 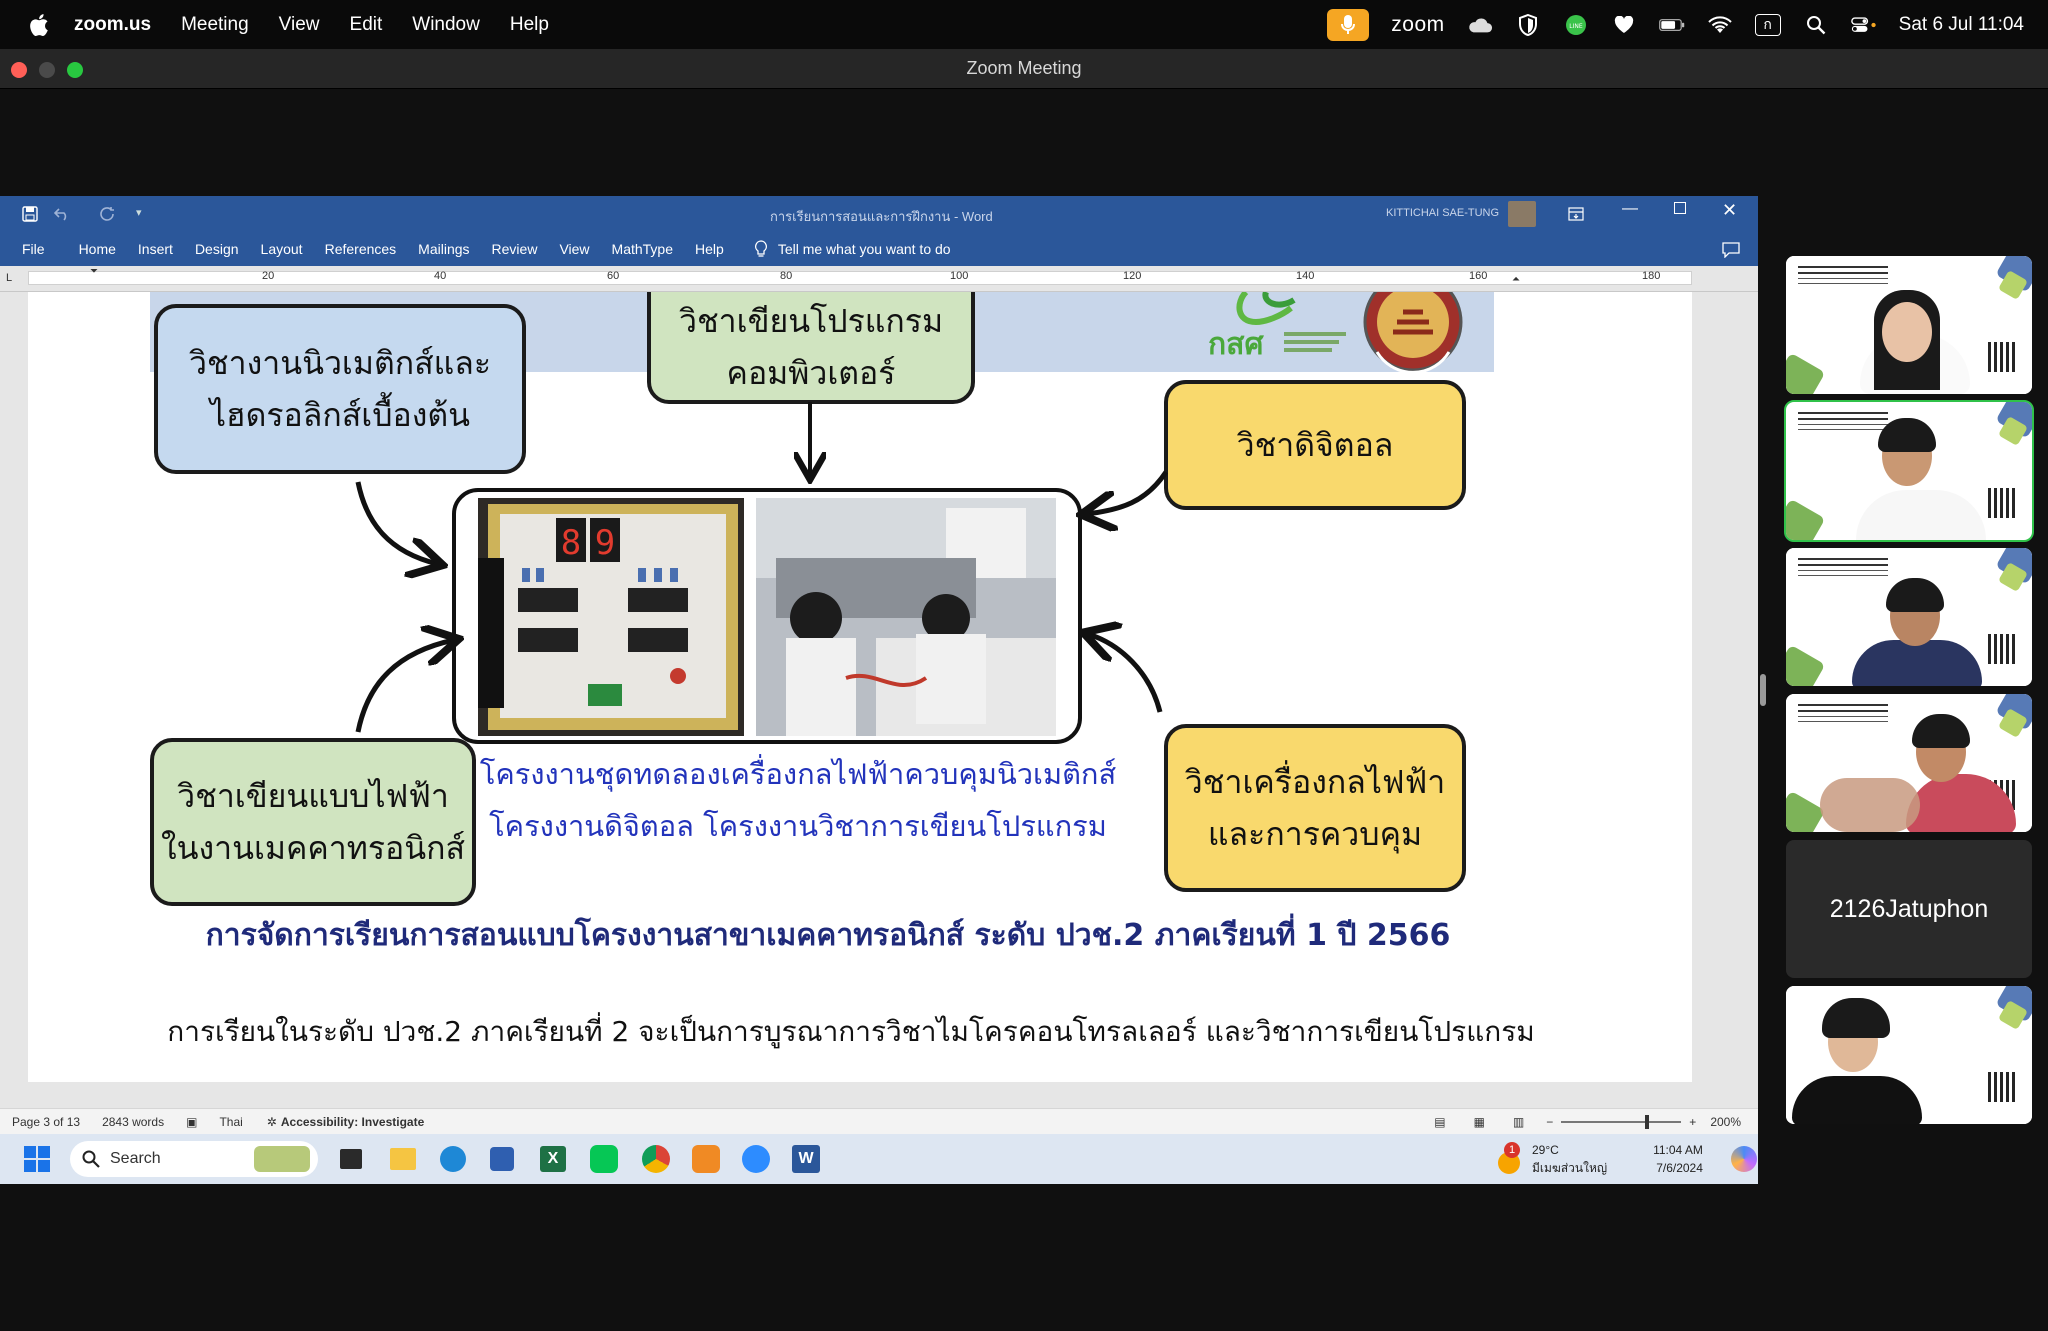 I want to click on orange-app-icon, so click(x=706, y=1159).